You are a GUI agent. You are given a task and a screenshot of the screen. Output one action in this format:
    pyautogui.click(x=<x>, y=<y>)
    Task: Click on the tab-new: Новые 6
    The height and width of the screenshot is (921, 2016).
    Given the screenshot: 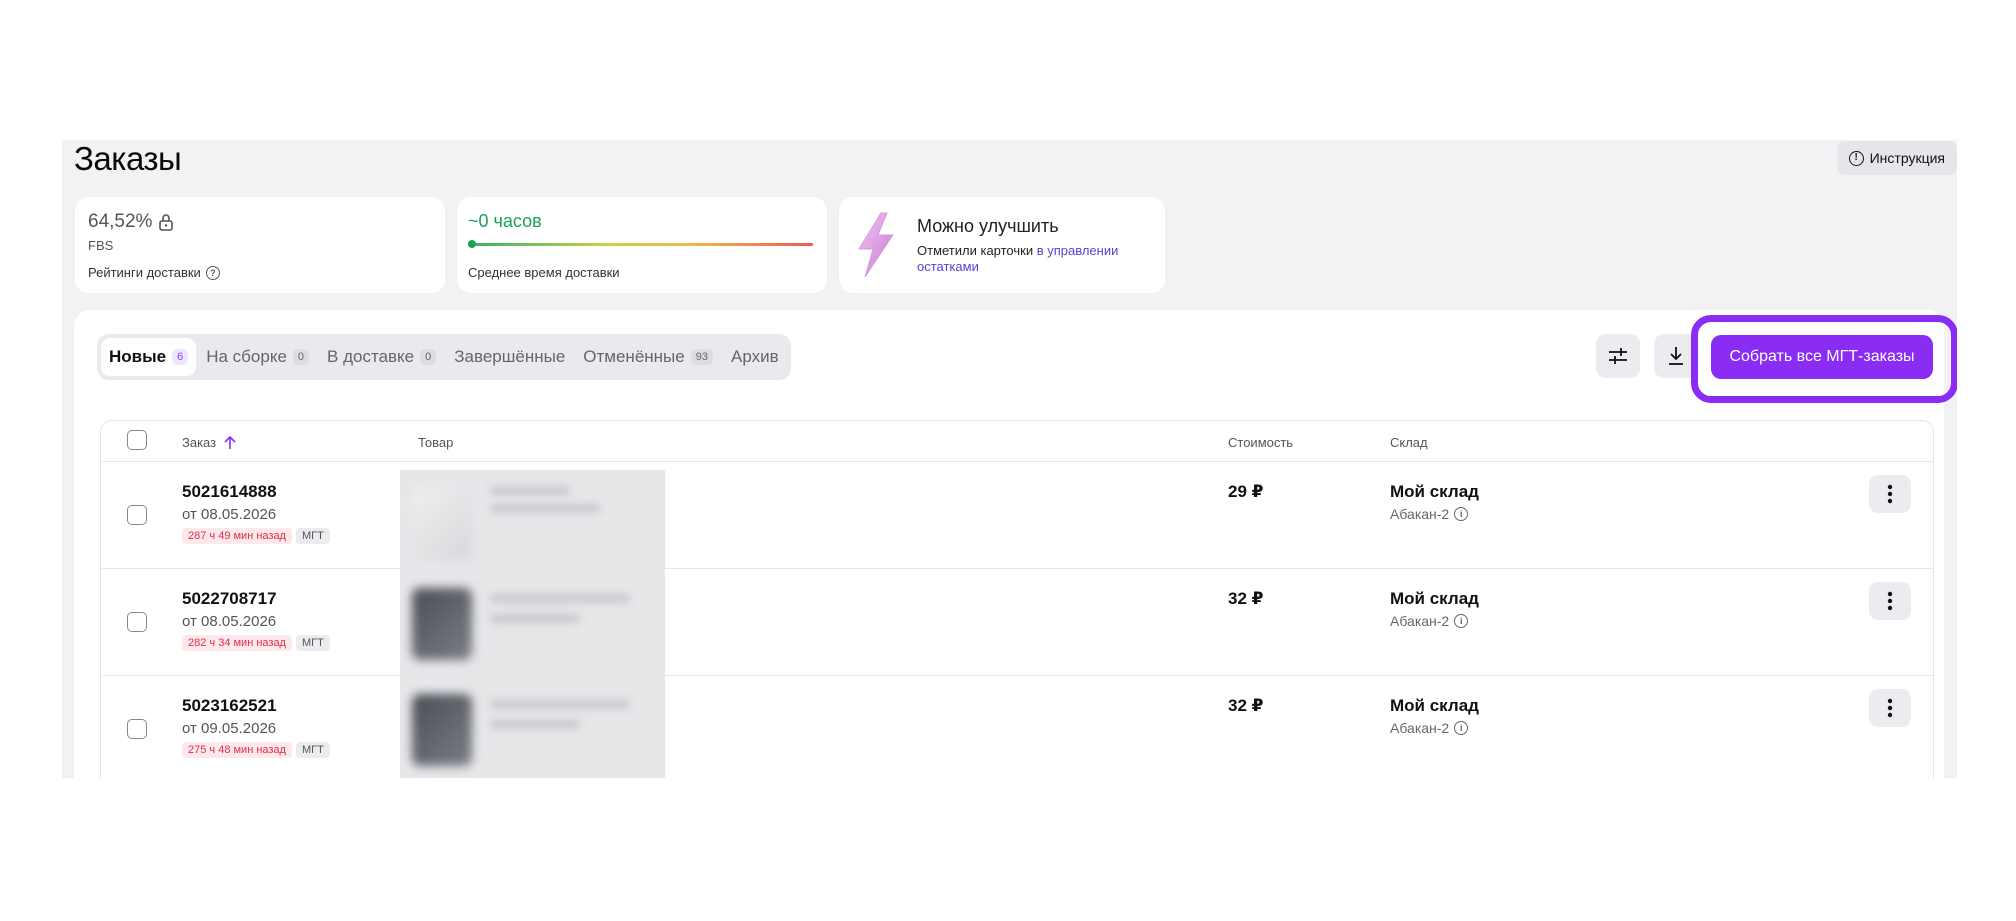 What is the action you would take?
    pyautogui.click(x=149, y=357)
    